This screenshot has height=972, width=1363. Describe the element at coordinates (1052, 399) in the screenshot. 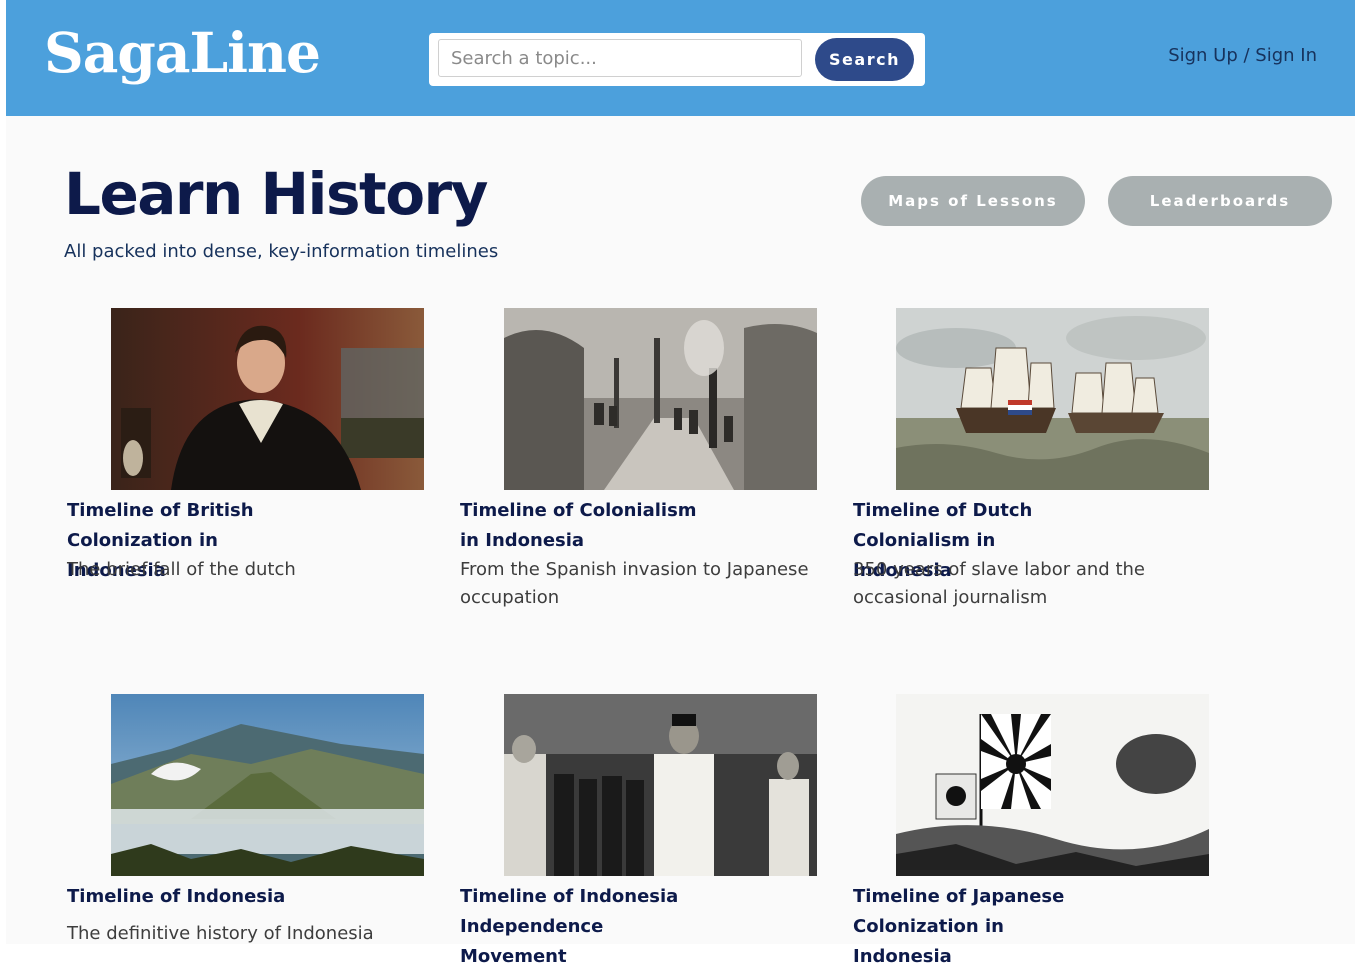

I see `sailing-ships-painting-thumbnail` at that location.